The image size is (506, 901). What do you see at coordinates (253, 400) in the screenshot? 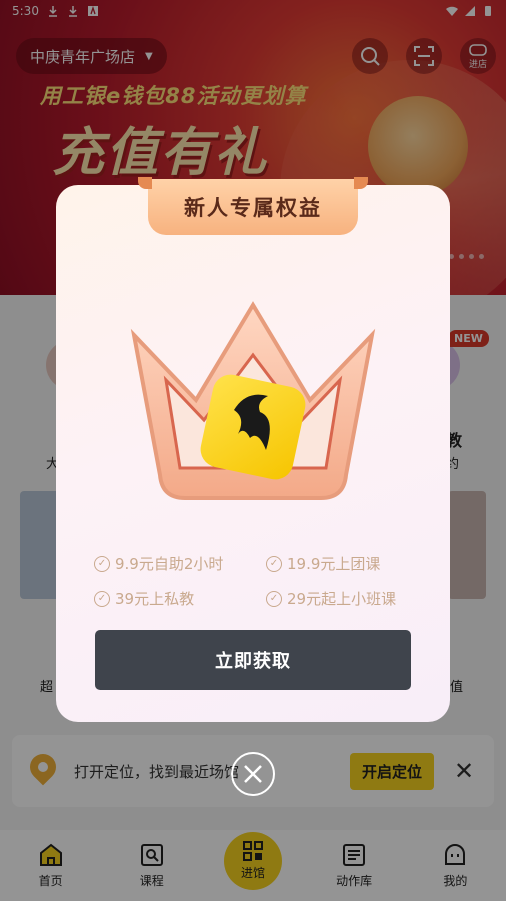
I see `crown-badge-icon` at bounding box center [253, 400].